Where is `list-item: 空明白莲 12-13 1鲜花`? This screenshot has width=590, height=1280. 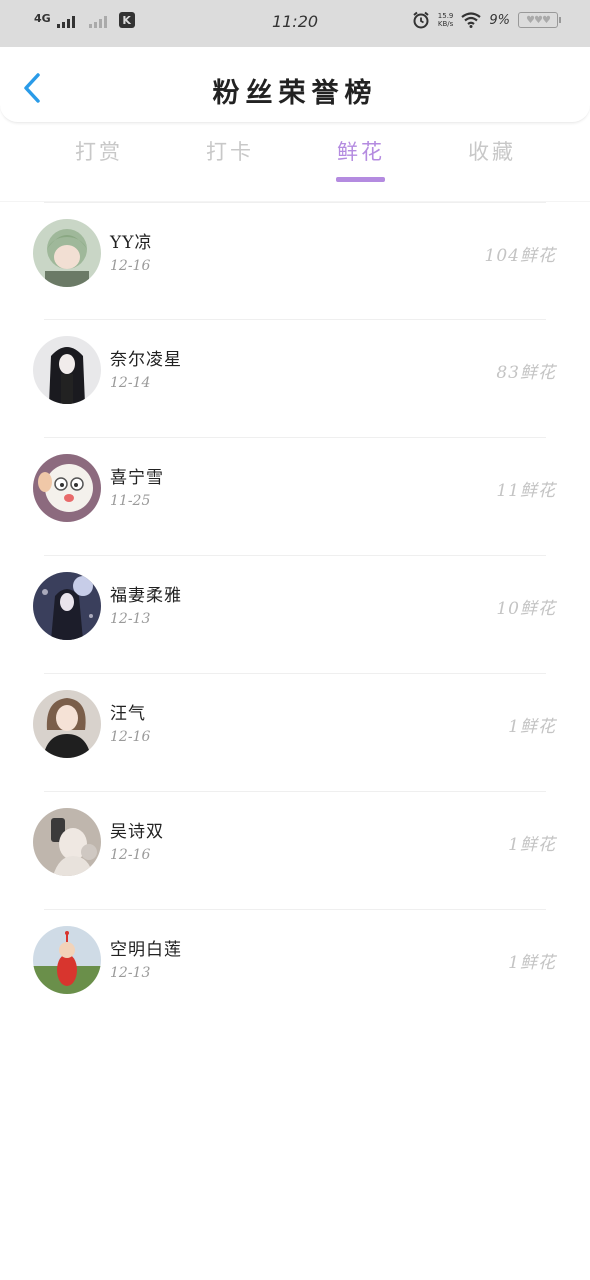
list-item: 空明白莲 12-13 1鲜花 is located at coordinates (295, 968).